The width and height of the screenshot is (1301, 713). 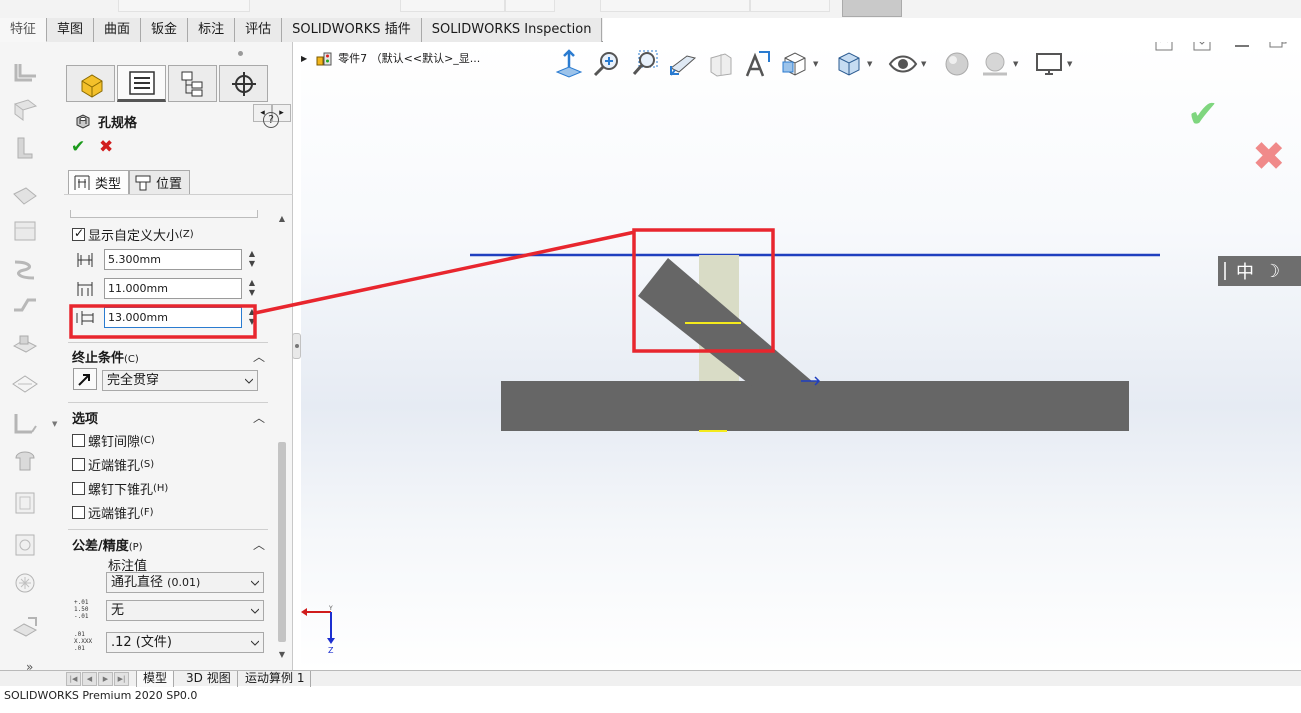 I want to click on property-manager-tab, so click(x=141, y=83).